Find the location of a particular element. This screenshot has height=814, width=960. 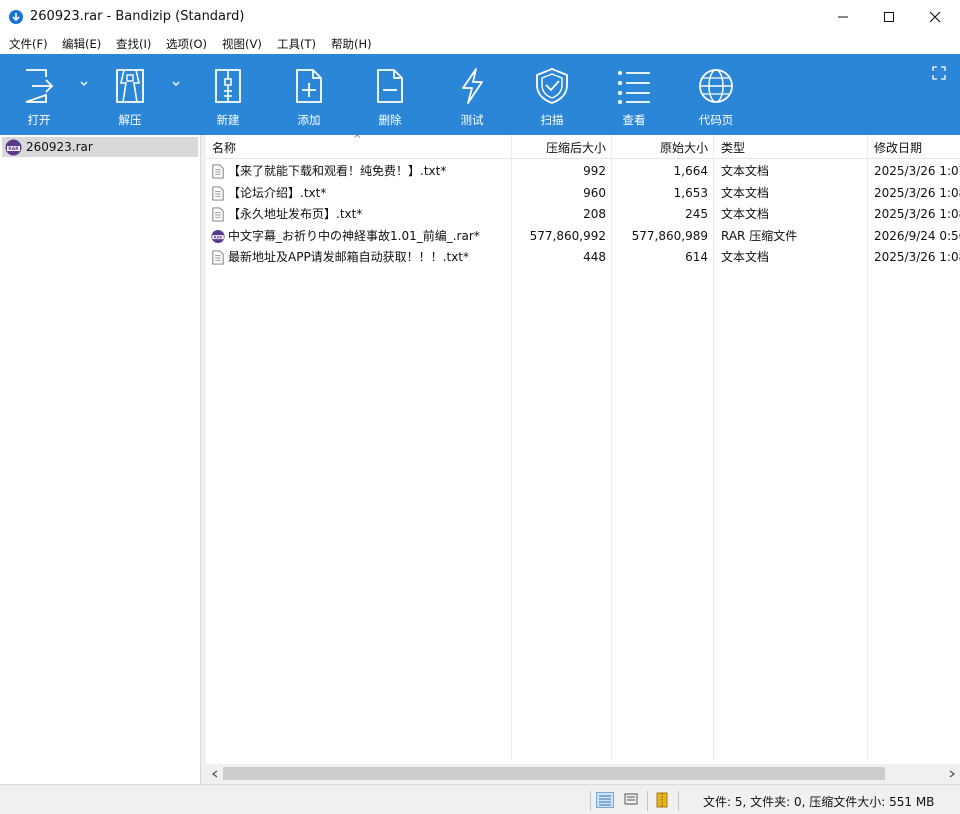

test-button: 测试 is located at coordinates (472, 94).